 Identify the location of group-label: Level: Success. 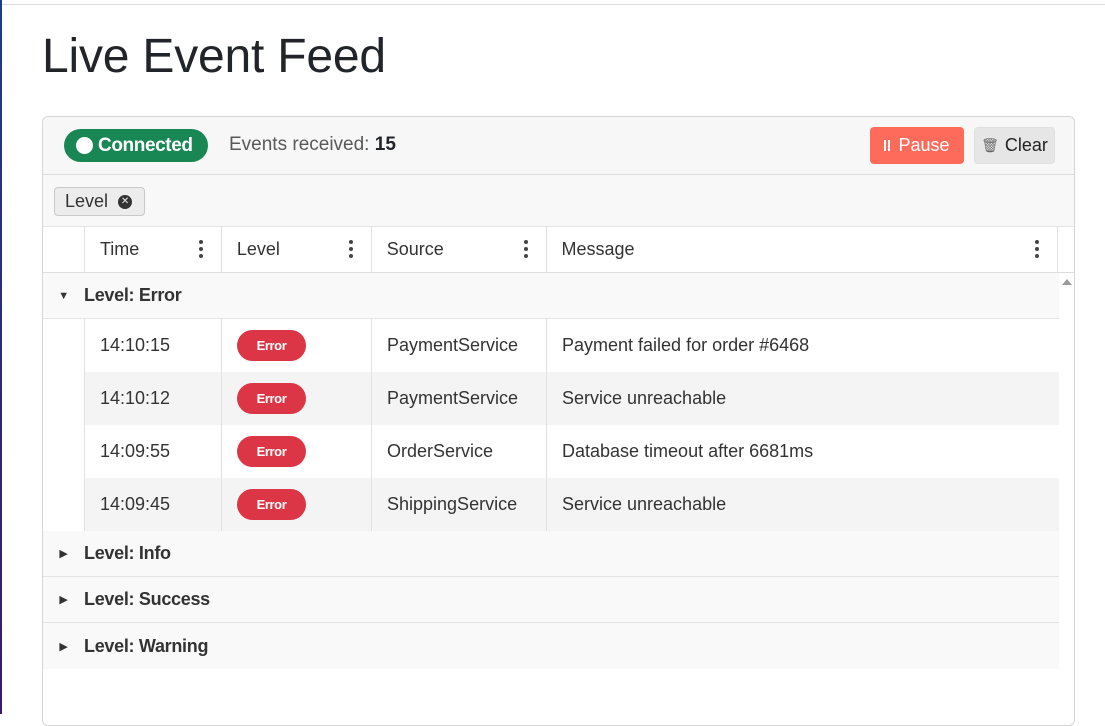
(147, 599).